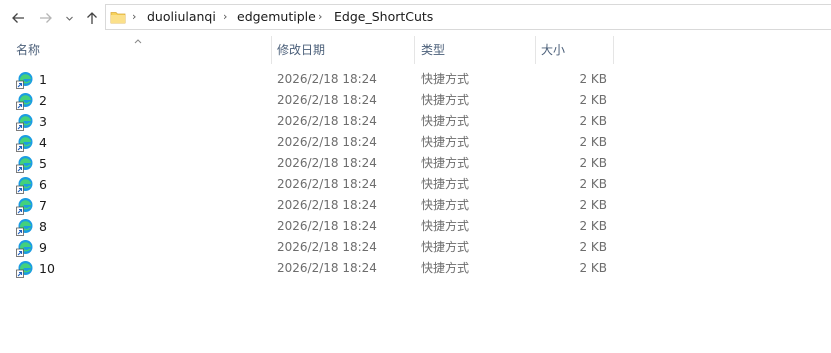 This screenshot has width=831, height=353. What do you see at coordinates (28, 50) in the screenshot?
I see `column-header-name: 名称` at bounding box center [28, 50].